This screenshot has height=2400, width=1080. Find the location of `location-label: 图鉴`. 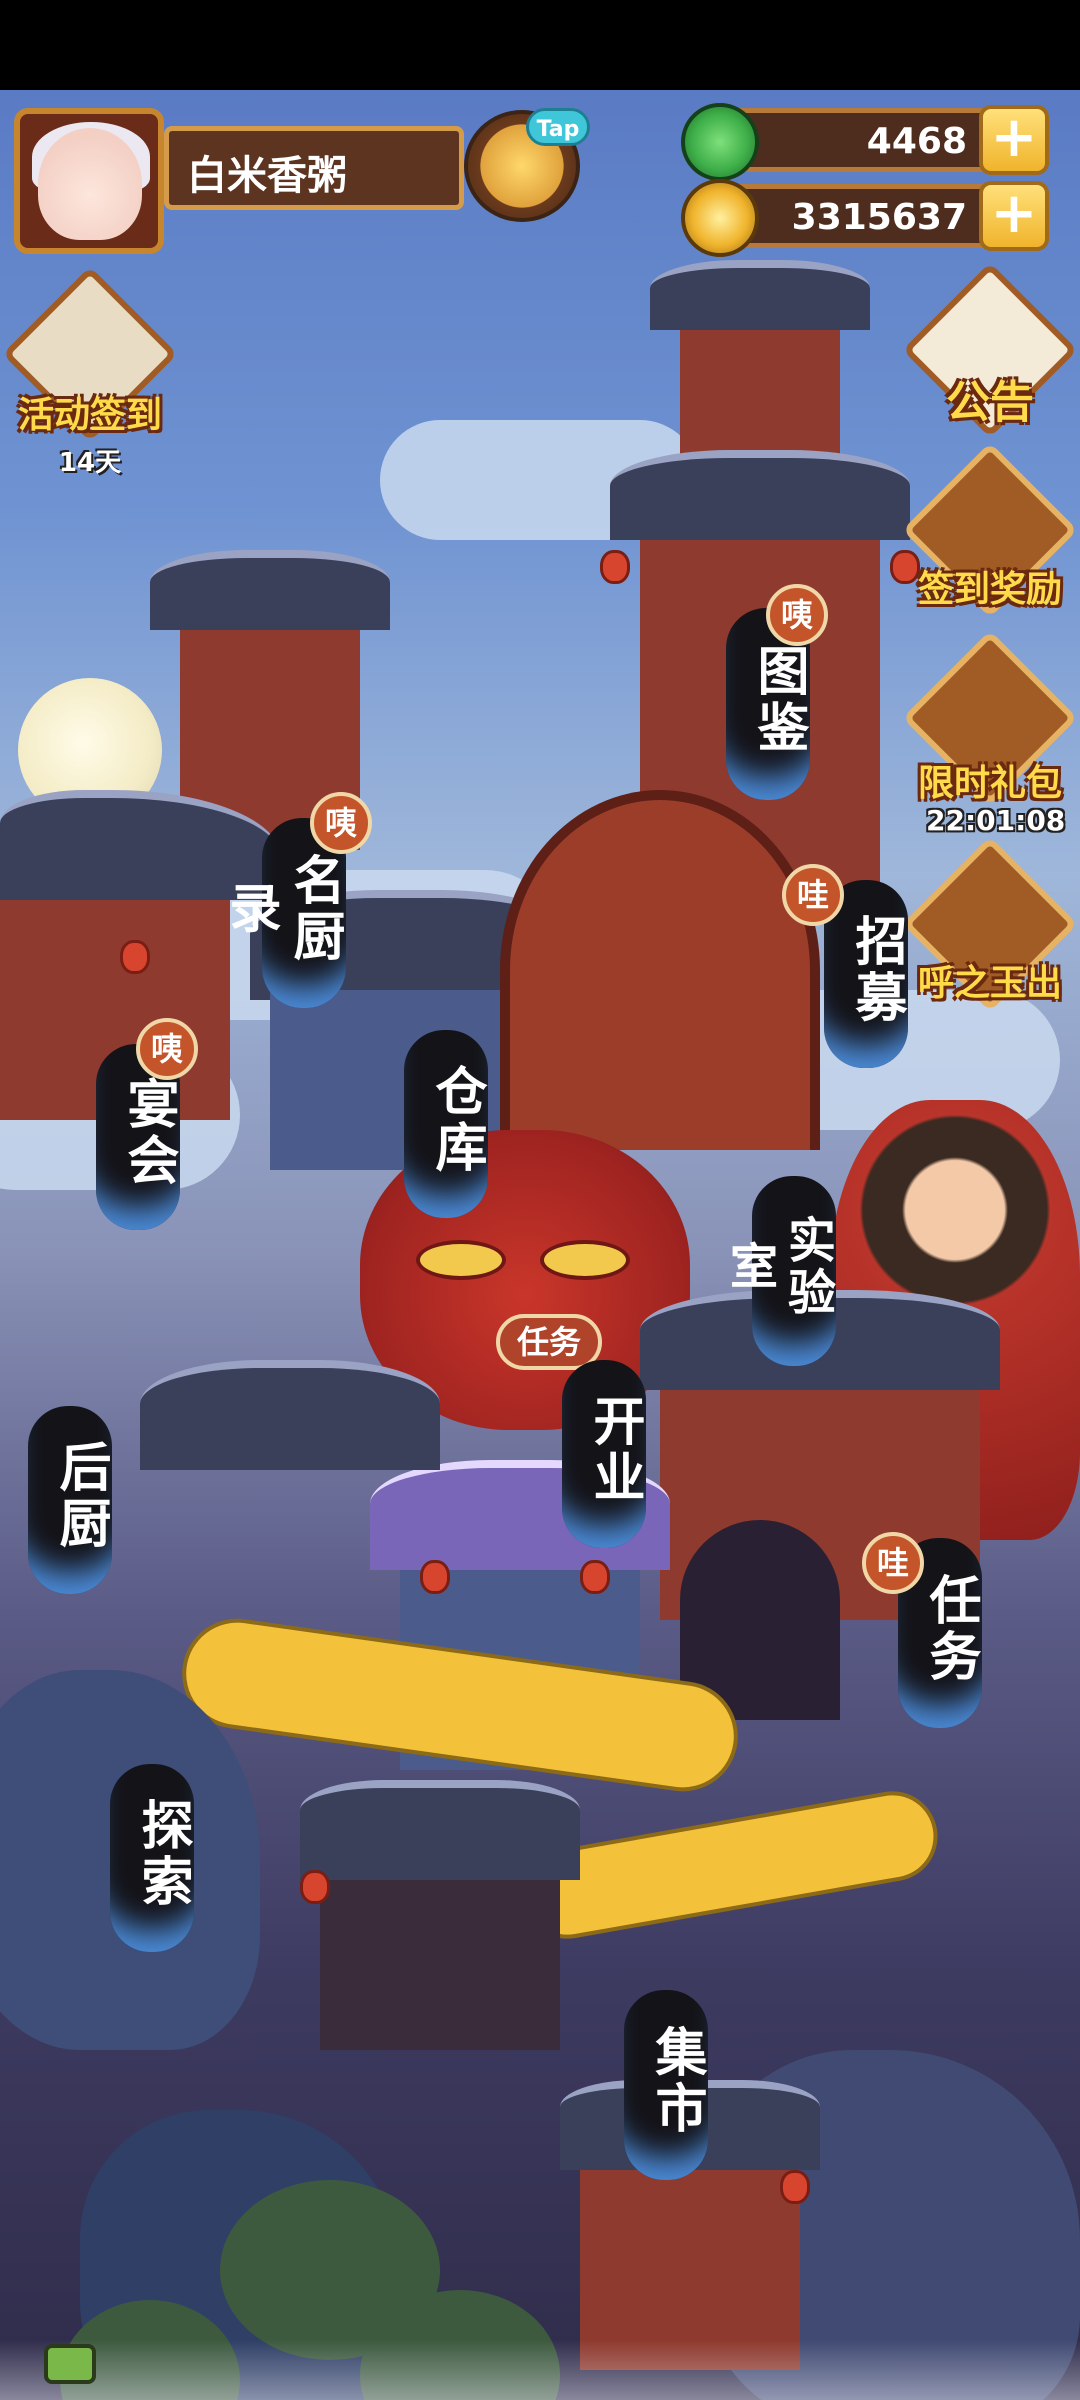

location-label: 图鉴 is located at coordinates (778, 700).